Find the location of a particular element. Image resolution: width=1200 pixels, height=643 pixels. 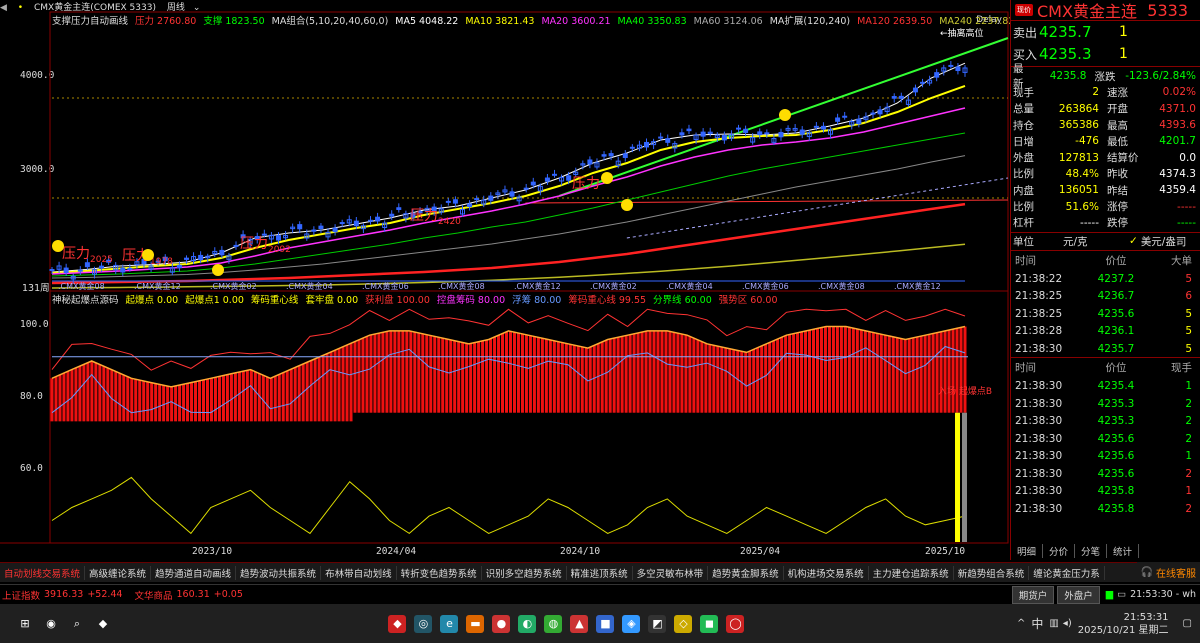

indicator-tab: 趋势黄金脚系统 is located at coordinates (746, 572).